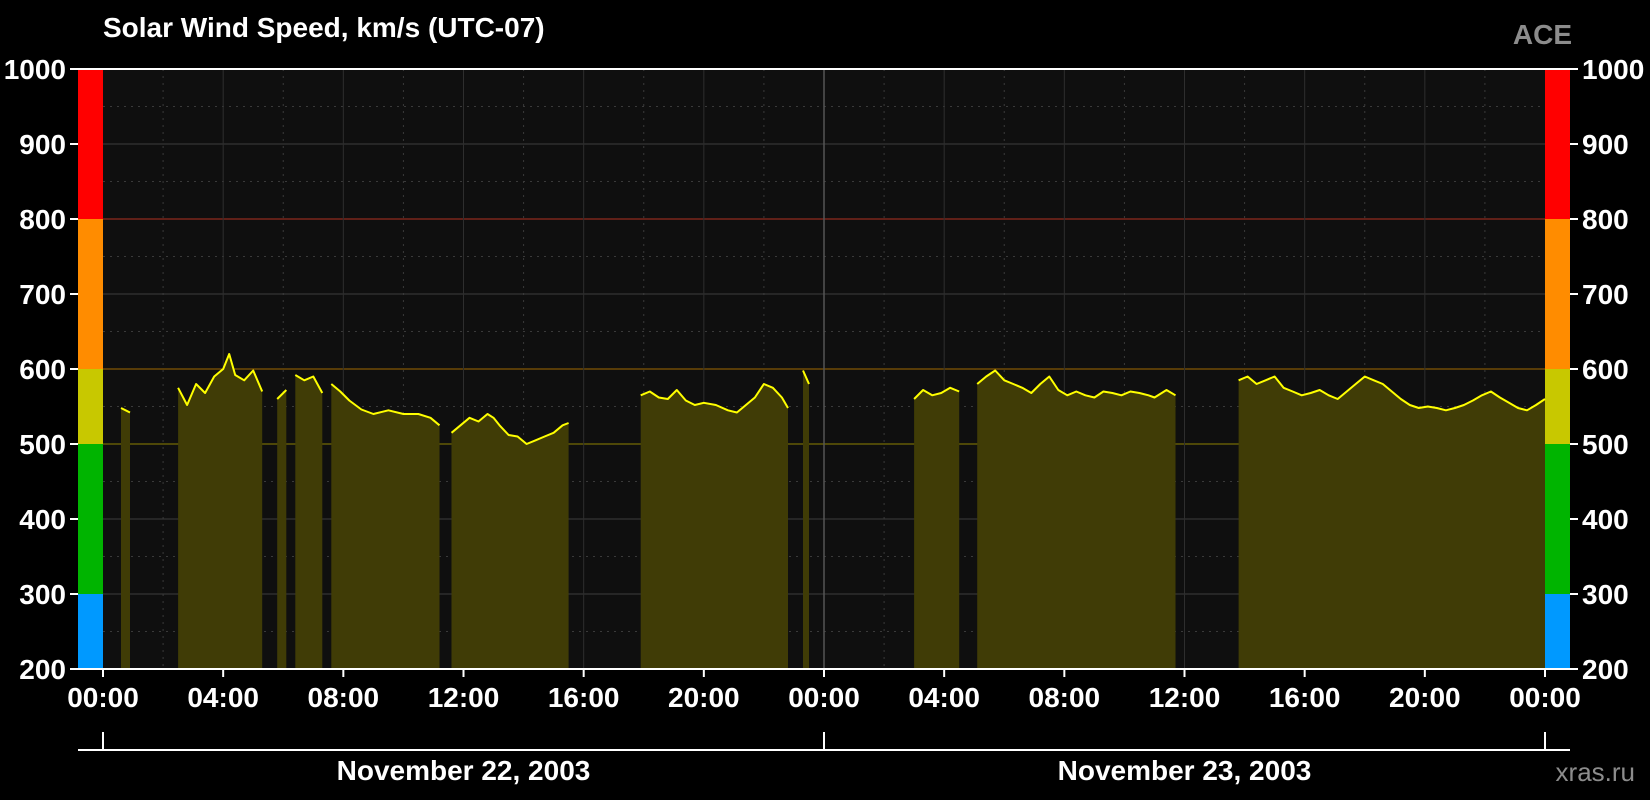  What do you see at coordinates (1605, 519) in the screenshot?
I see `y-tick-label-right: 400` at bounding box center [1605, 519].